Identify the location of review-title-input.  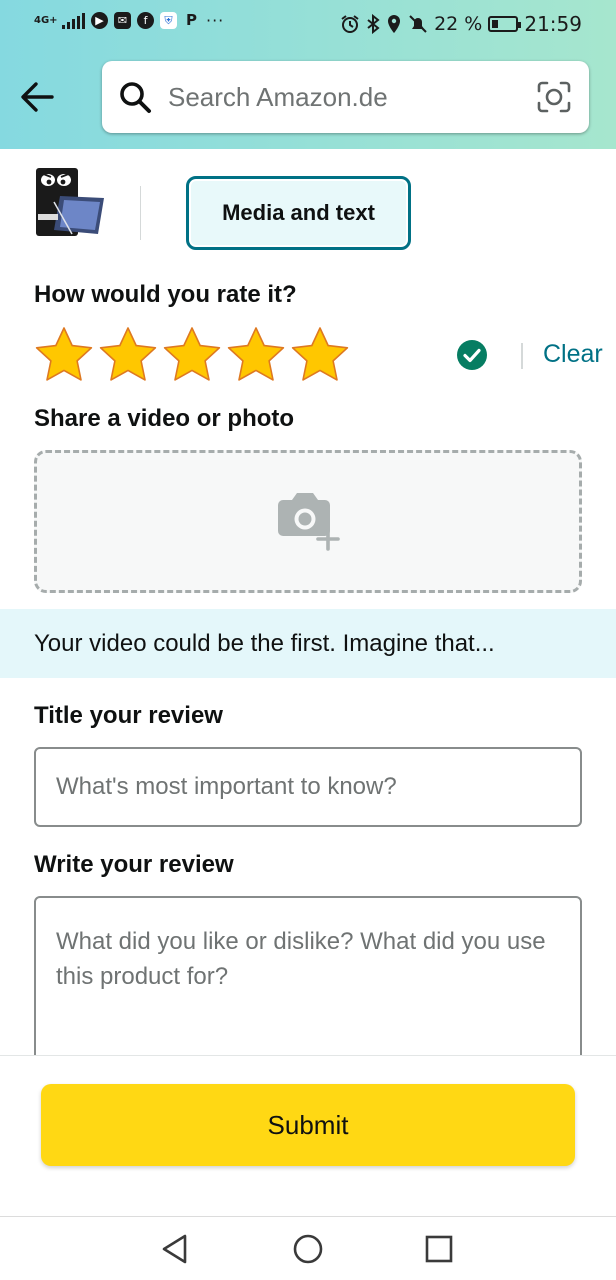
(308, 787).